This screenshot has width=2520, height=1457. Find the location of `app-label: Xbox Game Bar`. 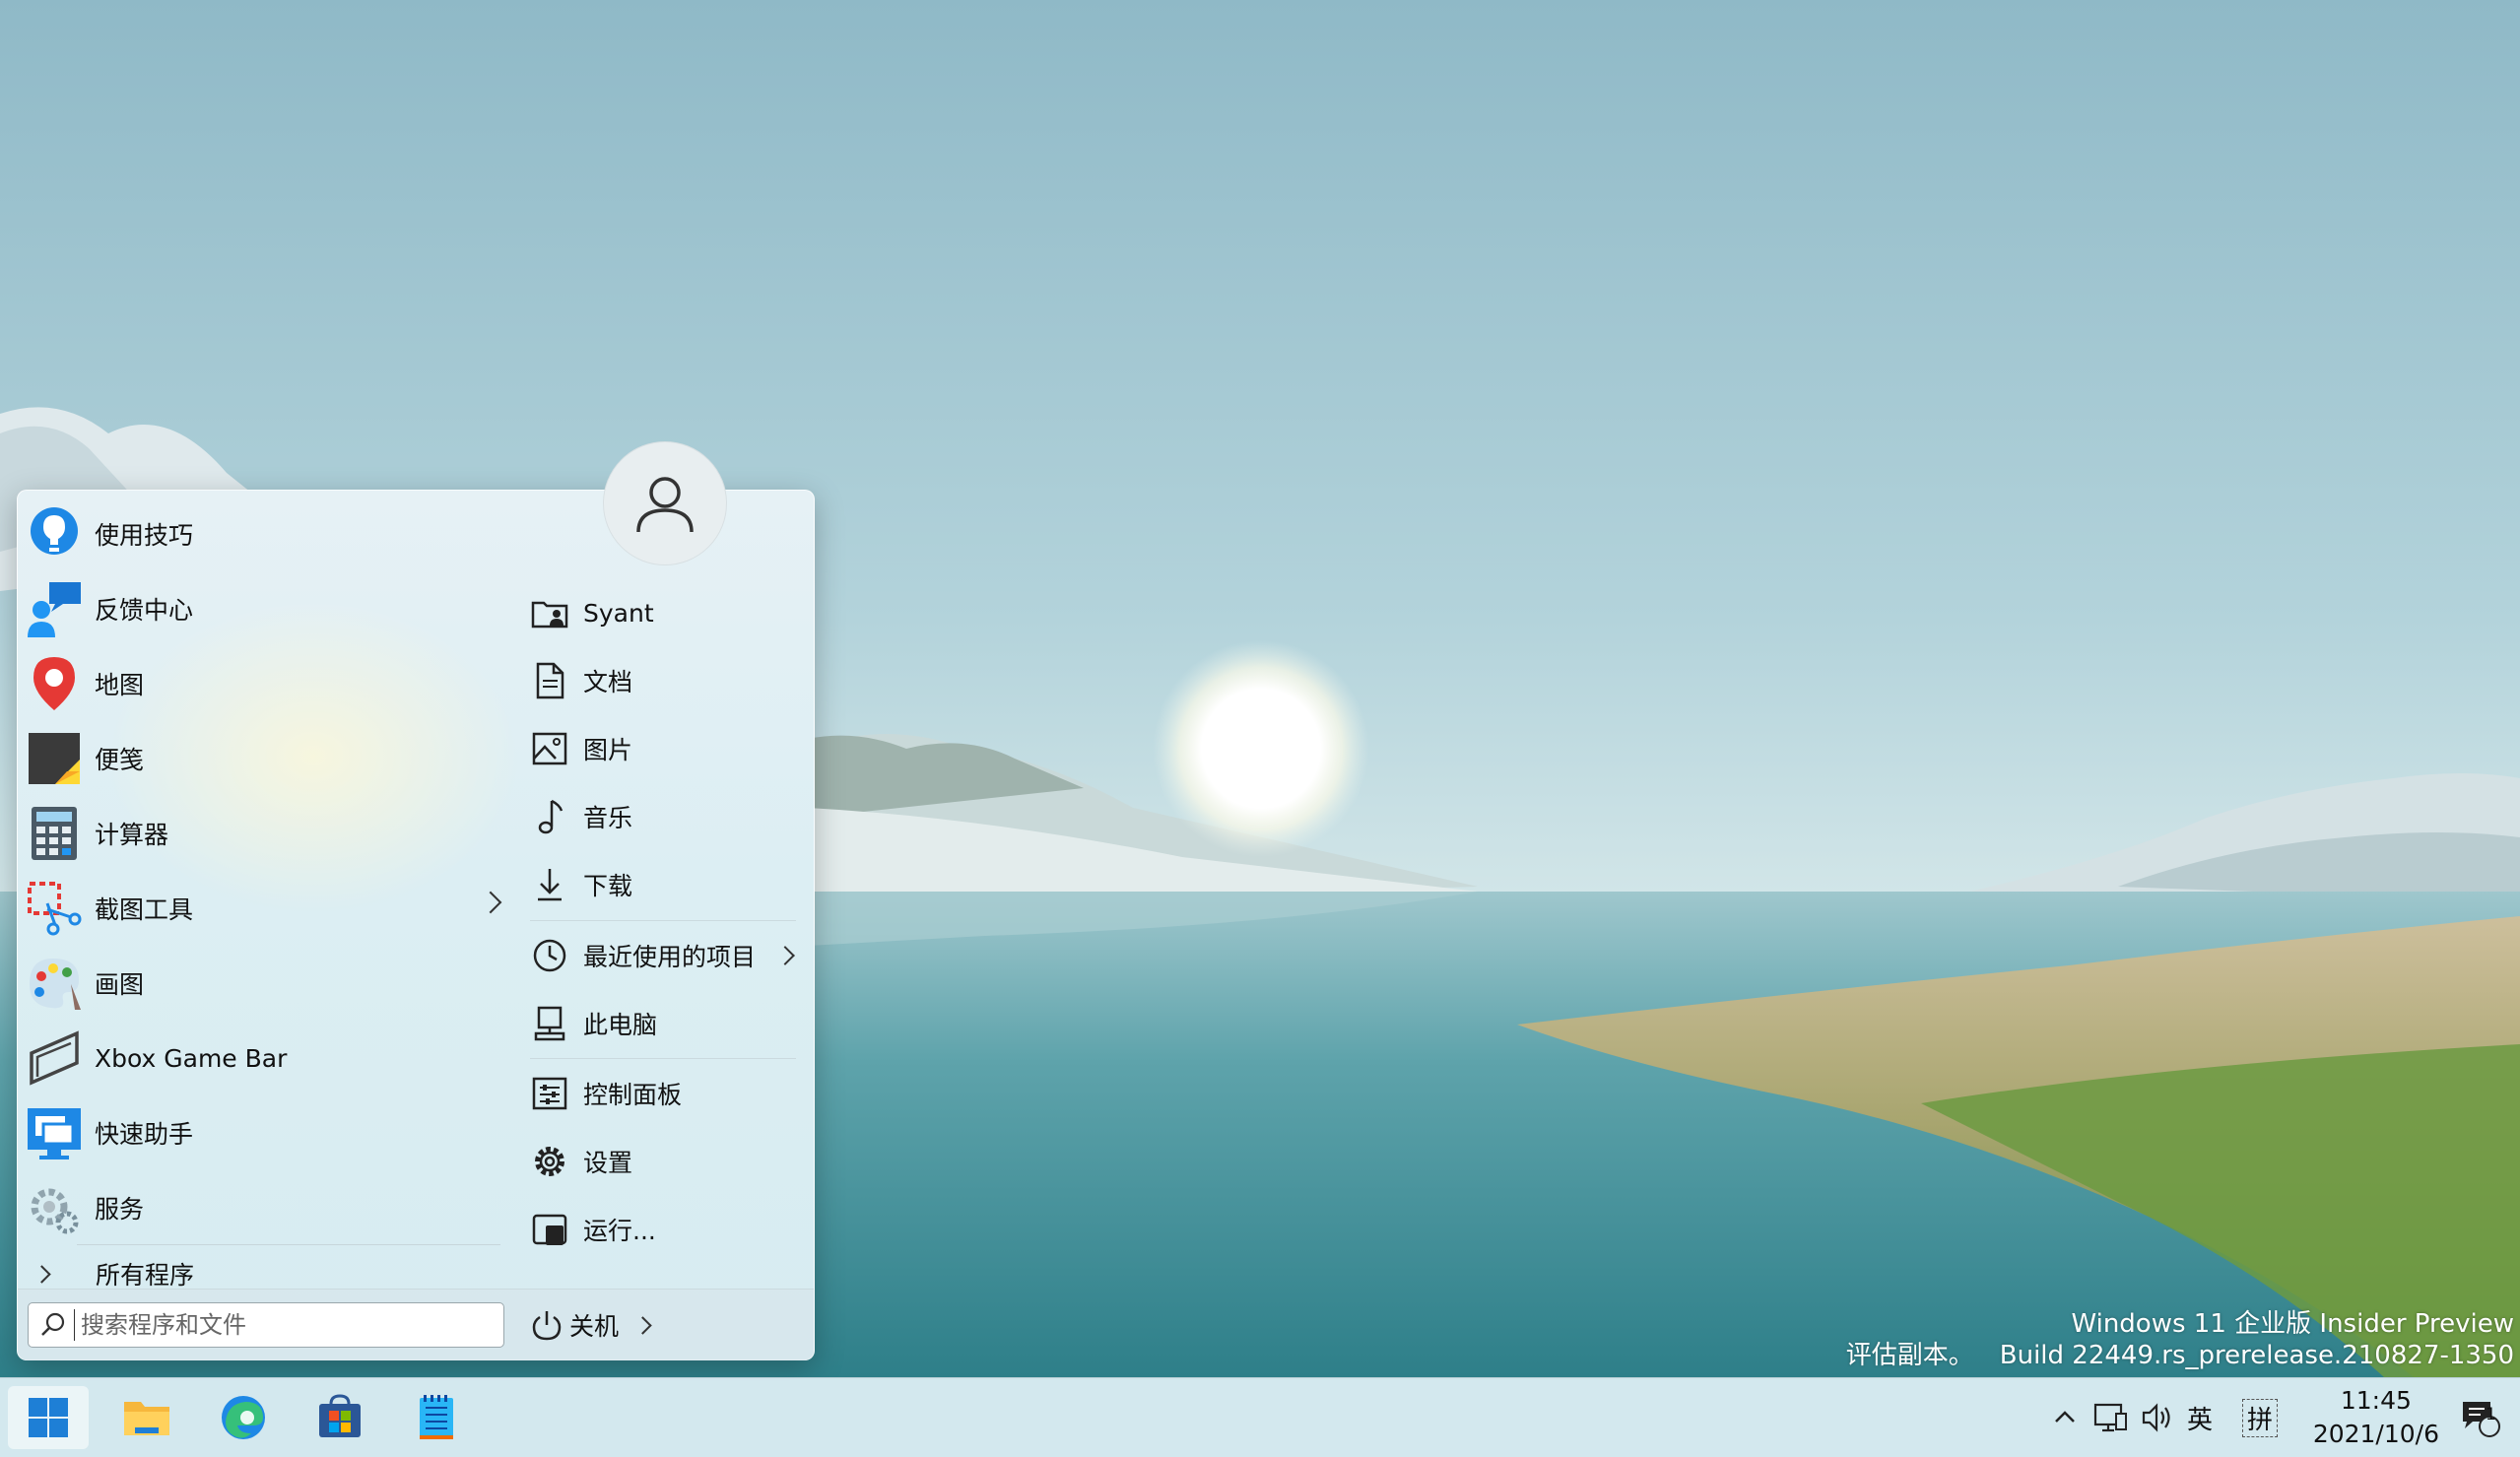

app-label: Xbox Game Bar is located at coordinates (191, 1058).